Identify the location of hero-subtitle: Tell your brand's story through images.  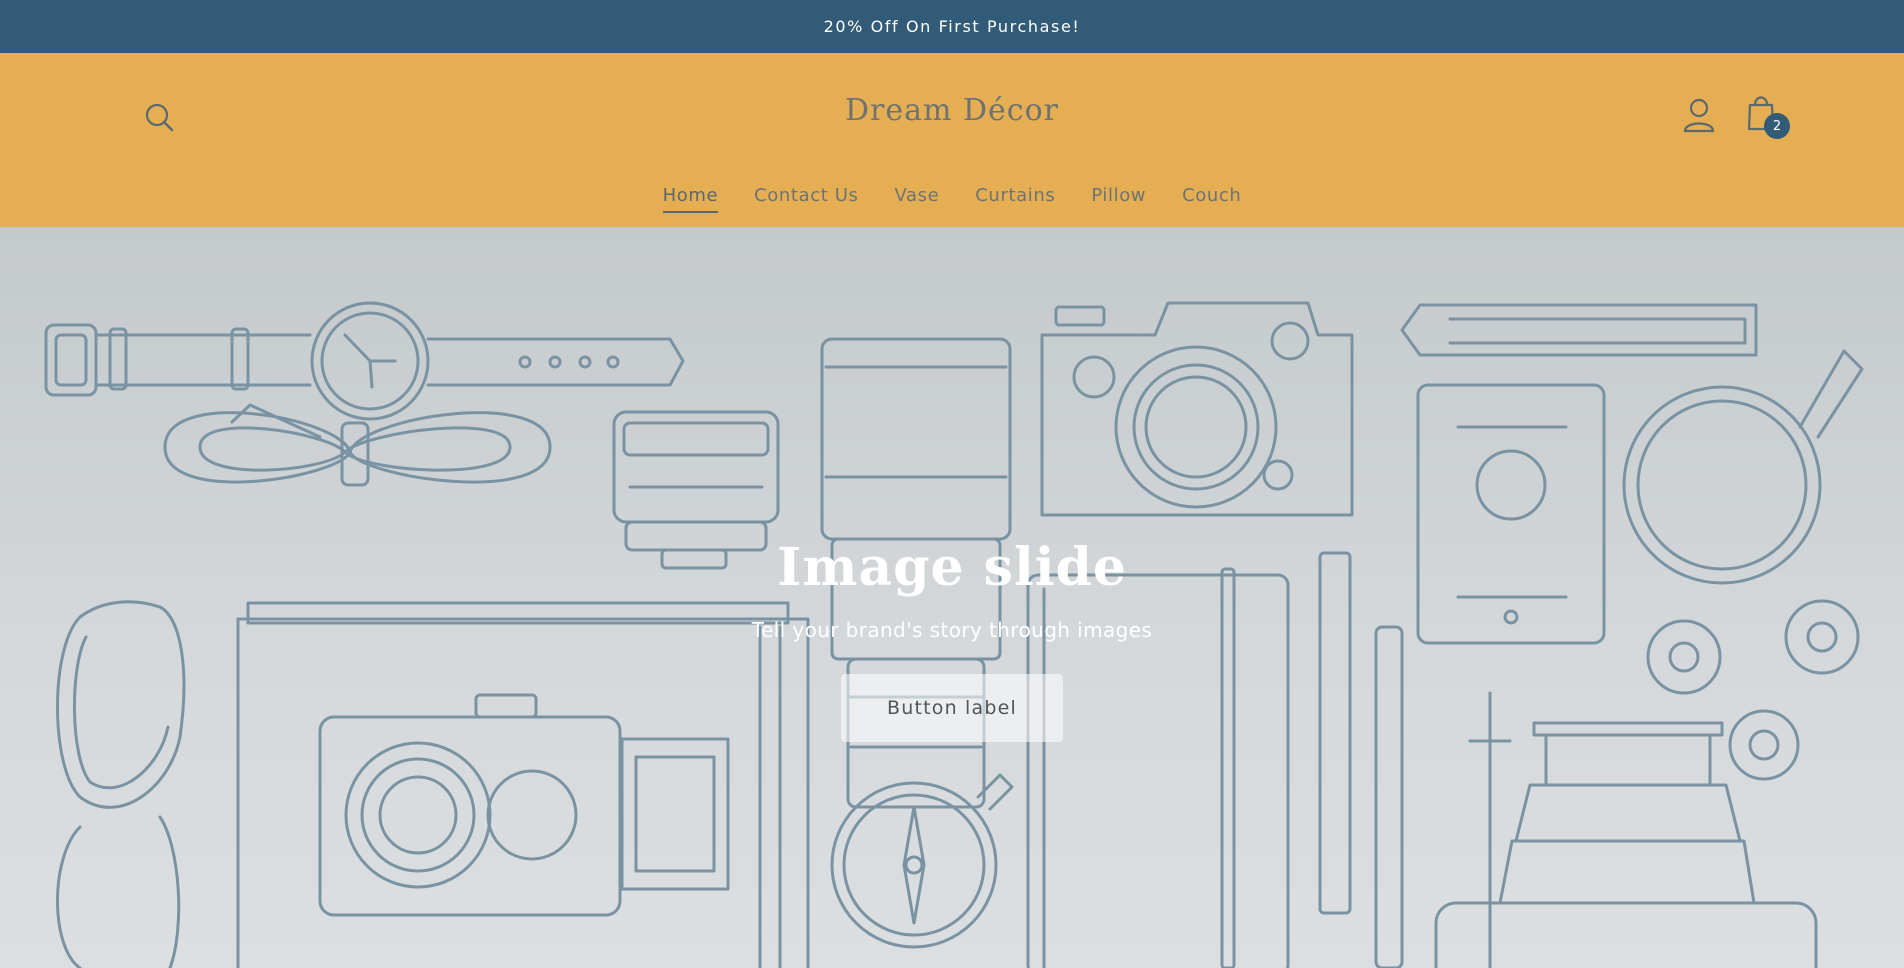
(952, 630).